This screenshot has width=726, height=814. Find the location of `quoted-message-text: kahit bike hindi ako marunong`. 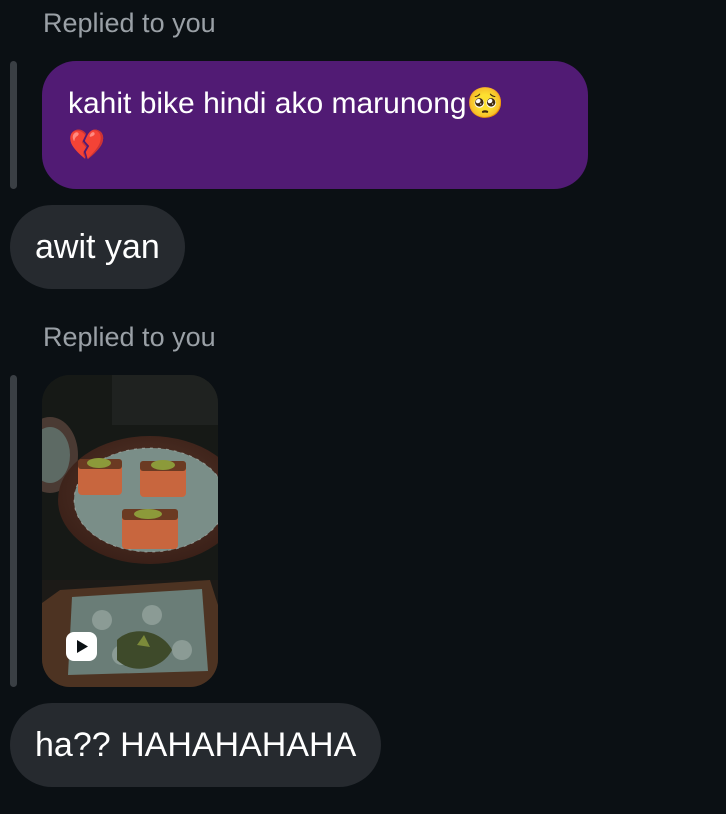

quoted-message-text: kahit bike hindi ako marunong is located at coordinates (267, 103).